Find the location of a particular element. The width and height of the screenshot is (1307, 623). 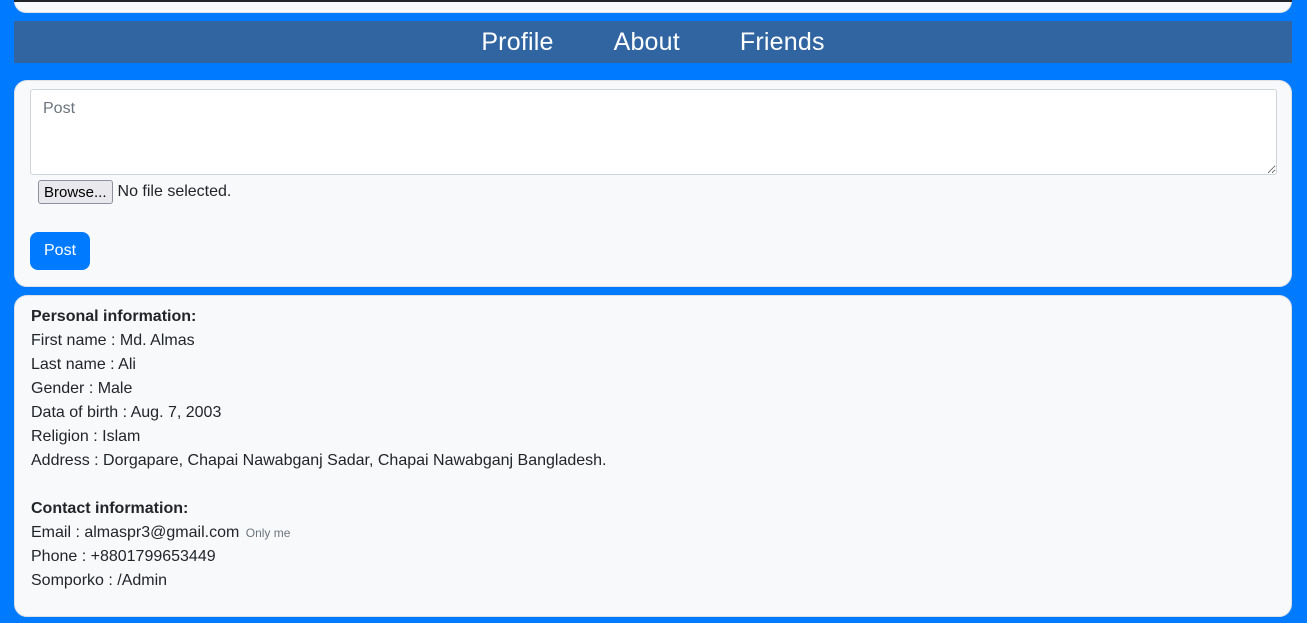

top-border-line is located at coordinates (653, 1).